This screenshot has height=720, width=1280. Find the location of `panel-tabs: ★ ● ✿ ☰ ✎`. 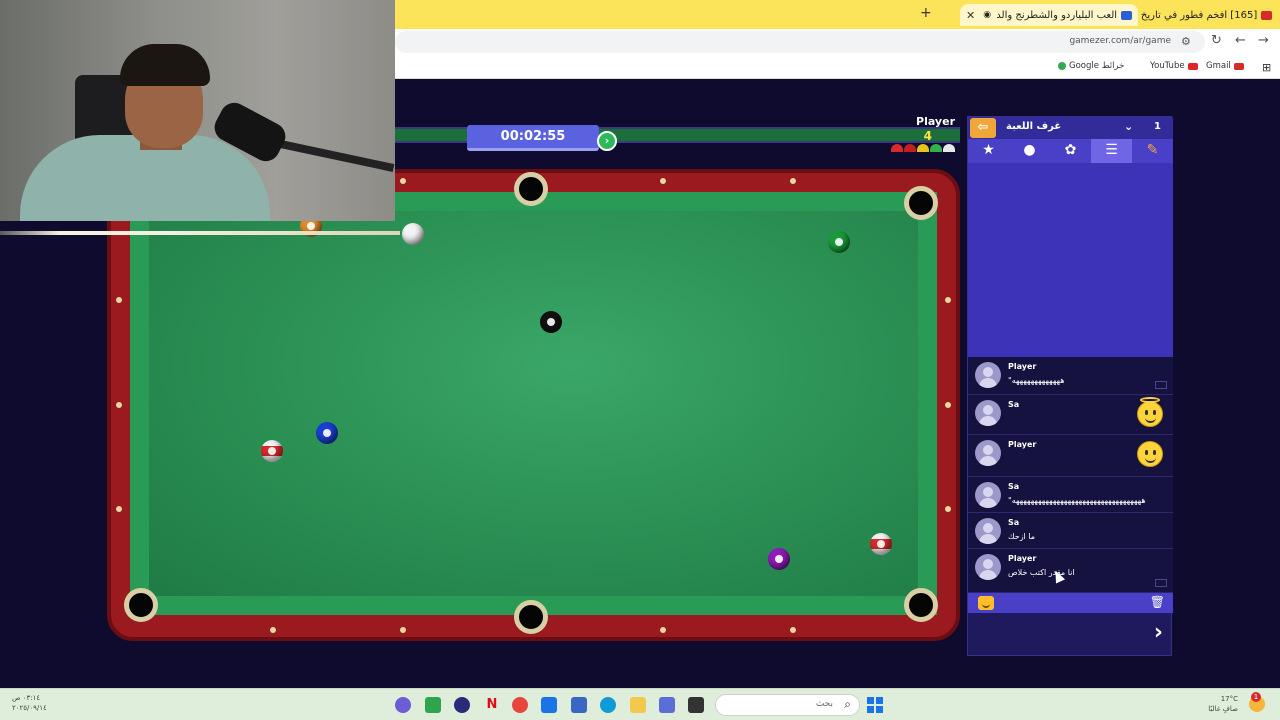

panel-tabs: ★ ● ✿ ☰ ✎ is located at coordinates (1070, 151).